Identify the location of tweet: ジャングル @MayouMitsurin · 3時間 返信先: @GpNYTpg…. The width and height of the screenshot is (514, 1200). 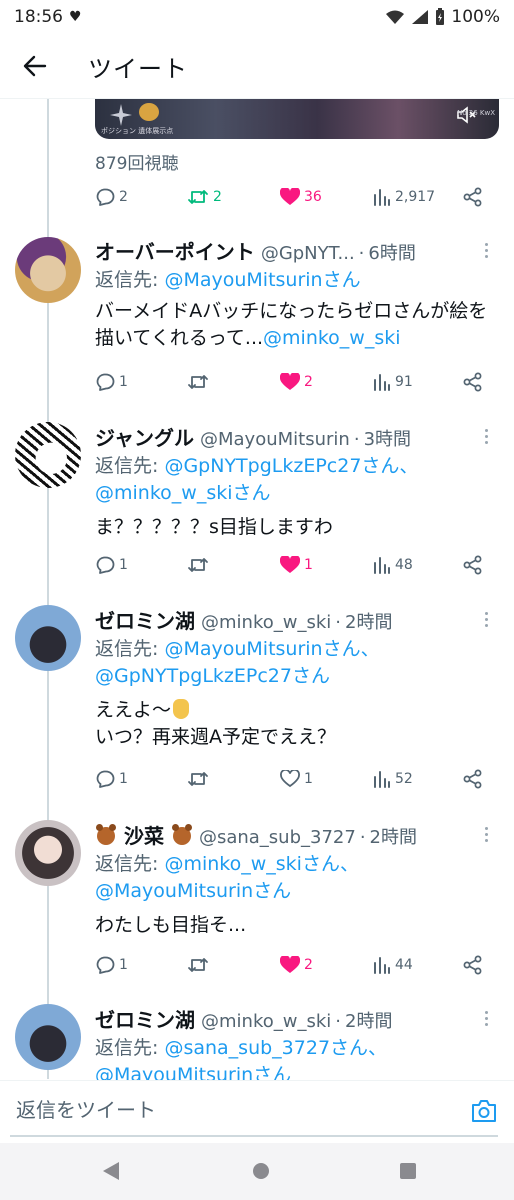
(257, 502).